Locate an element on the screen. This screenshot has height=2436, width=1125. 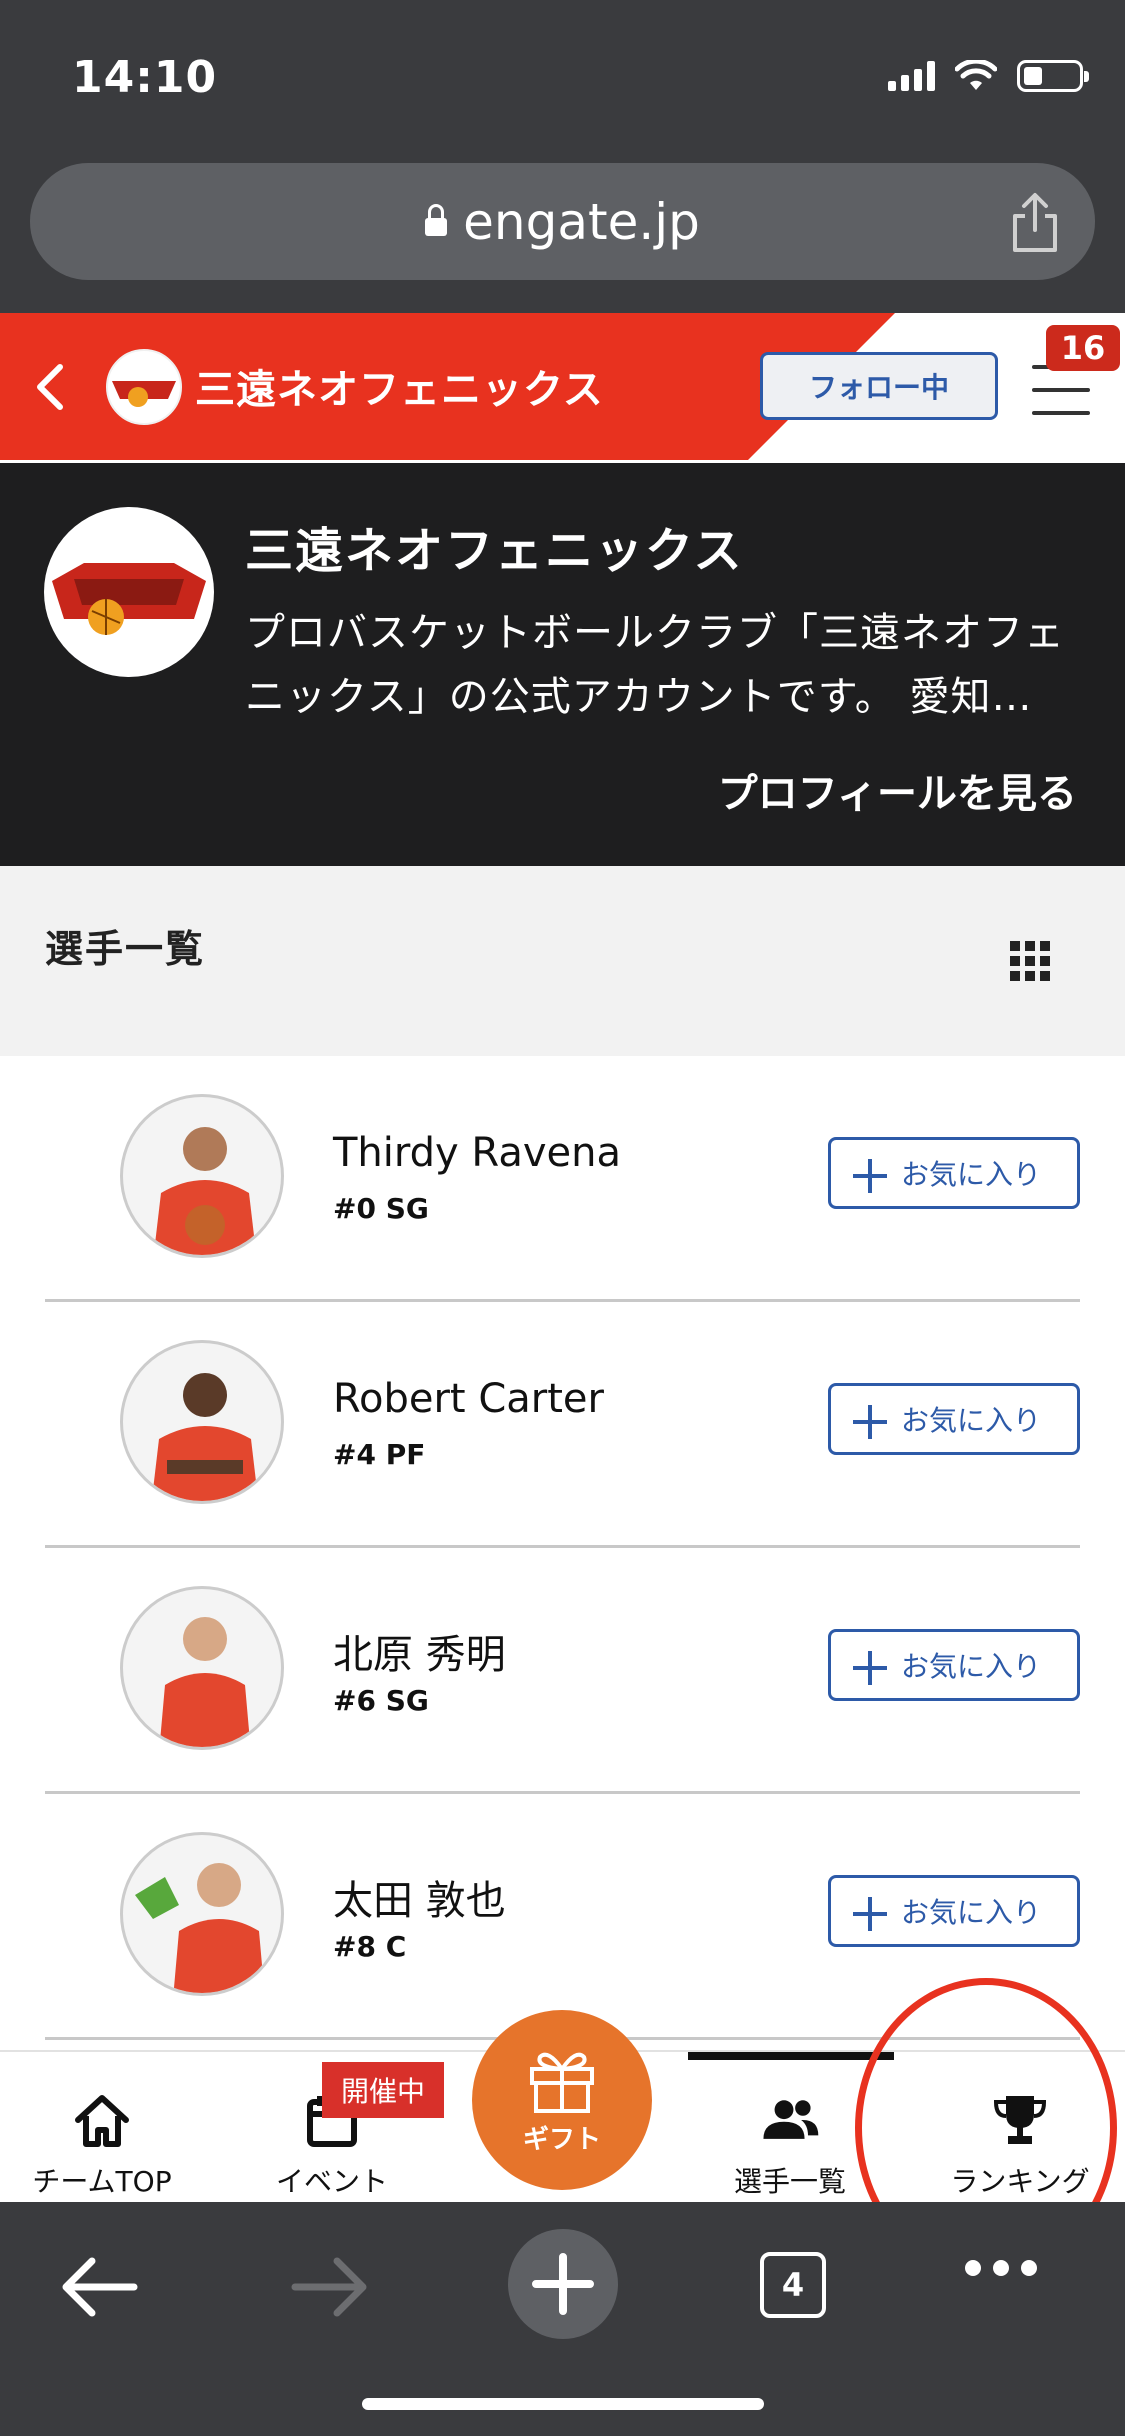
gift-label: ギフト is located at coordinates (561, 2139).